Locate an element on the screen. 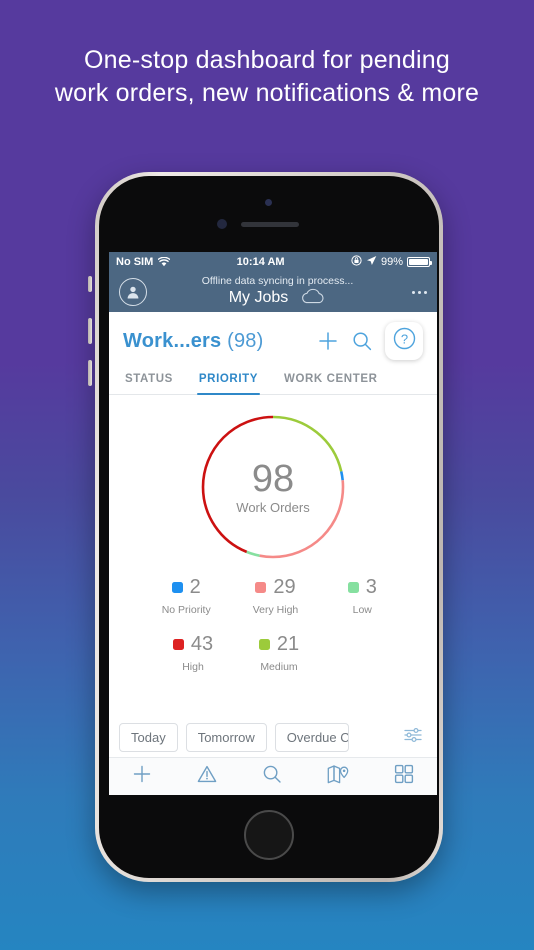  more-dots-icon is located at coordinates (417, 292).